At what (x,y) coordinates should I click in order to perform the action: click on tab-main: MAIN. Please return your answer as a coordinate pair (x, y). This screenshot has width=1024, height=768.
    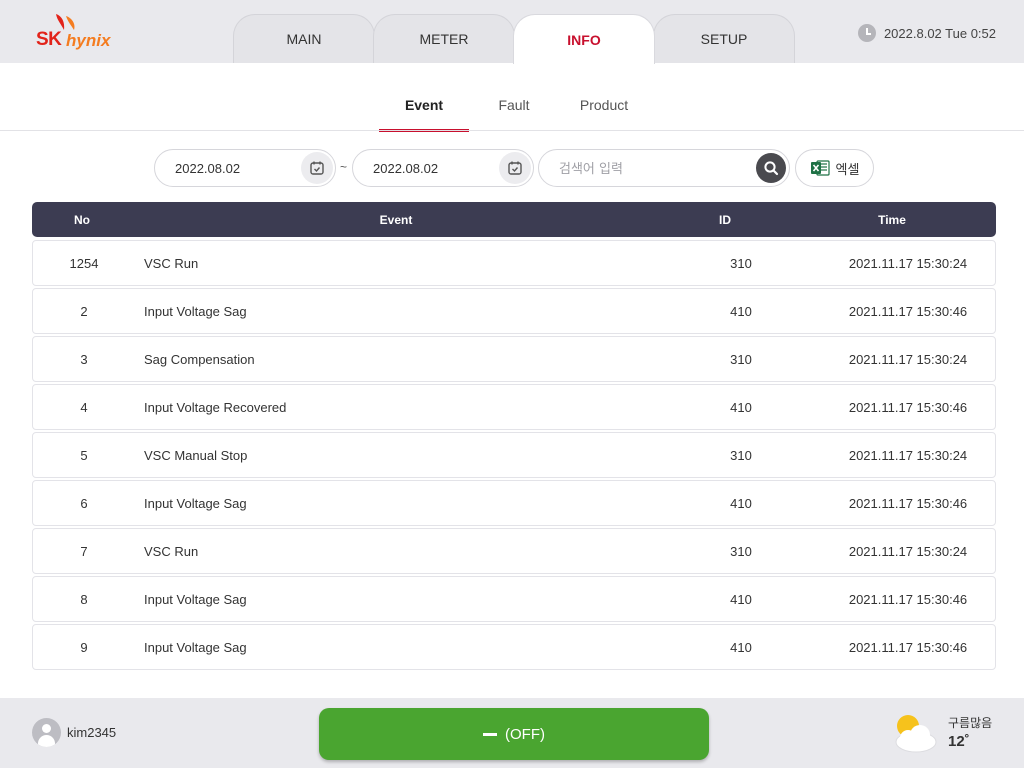
    Looking at the image, I should click on (304, 38).